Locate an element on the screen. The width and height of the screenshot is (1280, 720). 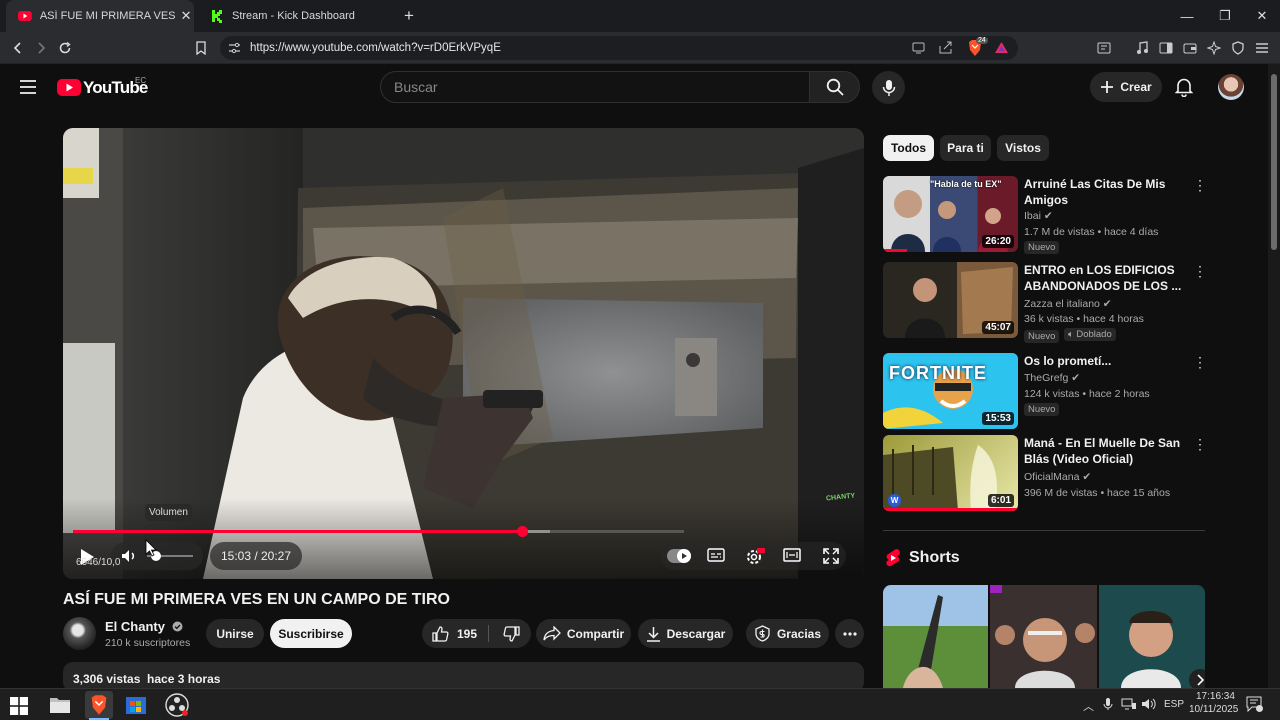
brave-badge: 24 is located at coordinates (982, 40).